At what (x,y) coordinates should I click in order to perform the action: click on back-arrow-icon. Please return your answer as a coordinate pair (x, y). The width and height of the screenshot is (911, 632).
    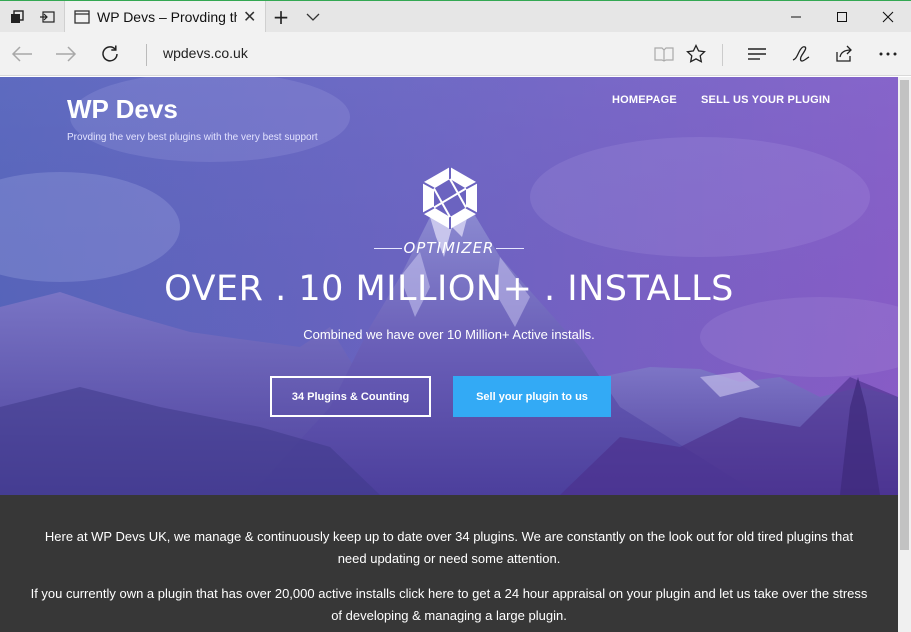
    Looking at the image, I should click on (22, 54).